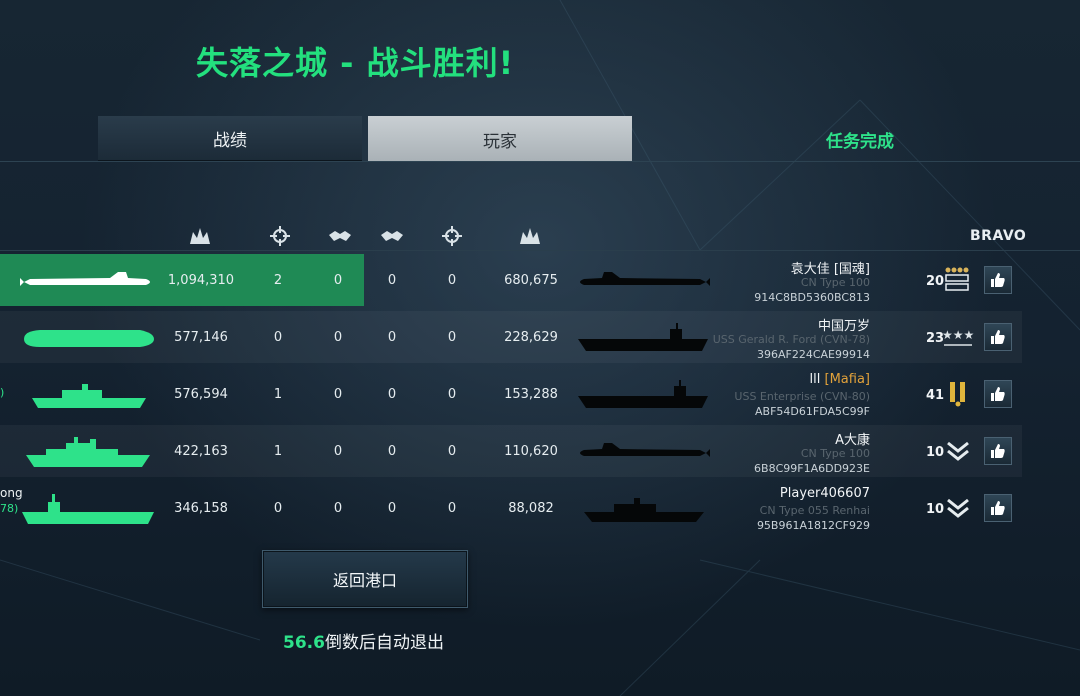 Image resolution: width=1080 pixels, height=696 pixels. Describe the element at coordinates (304, 643) in the screenshot. I see `countdown-seconds: 56.6` at that location.